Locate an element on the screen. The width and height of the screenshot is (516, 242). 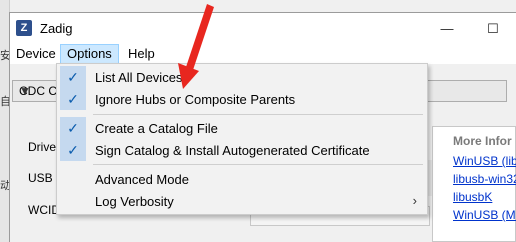
menu-item-list-all-devices: ✓ List All Devices is located at coordinates (242, 77).